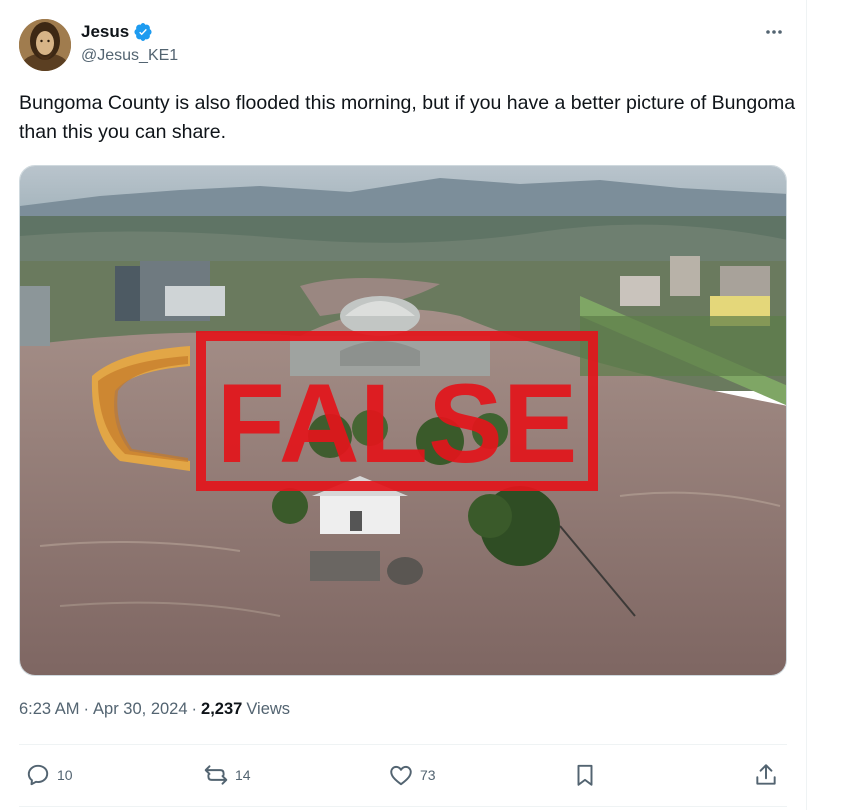  I want to click on repost-button: 14, so click(227, 775).